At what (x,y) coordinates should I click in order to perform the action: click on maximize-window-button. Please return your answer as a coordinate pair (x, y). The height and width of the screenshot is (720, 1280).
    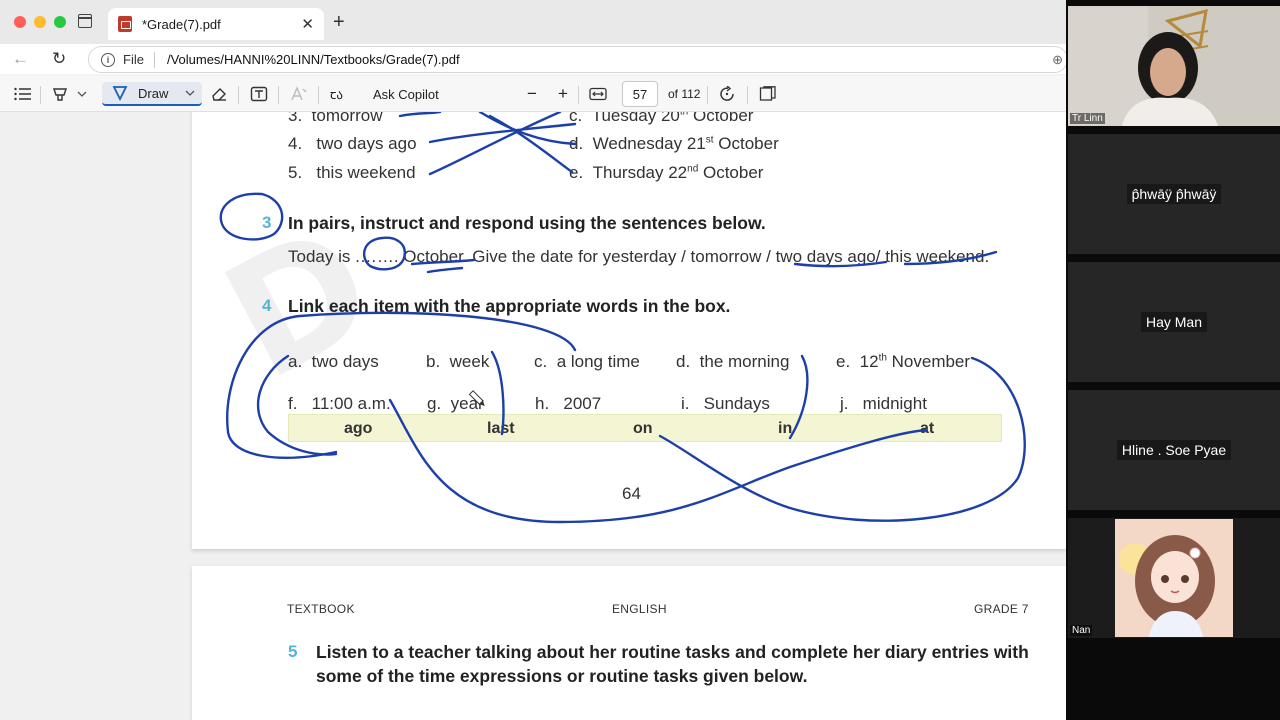
    Looking at the image, I should click on (60, 22).